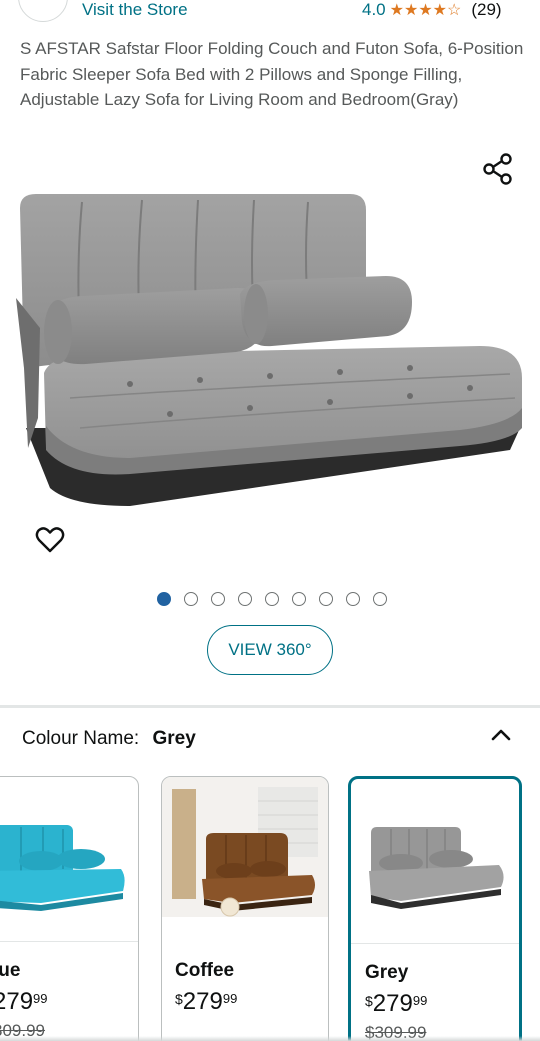  Describe the element at coordinates (50, 540) in the screenshot. I see `heart-icon` at that location.